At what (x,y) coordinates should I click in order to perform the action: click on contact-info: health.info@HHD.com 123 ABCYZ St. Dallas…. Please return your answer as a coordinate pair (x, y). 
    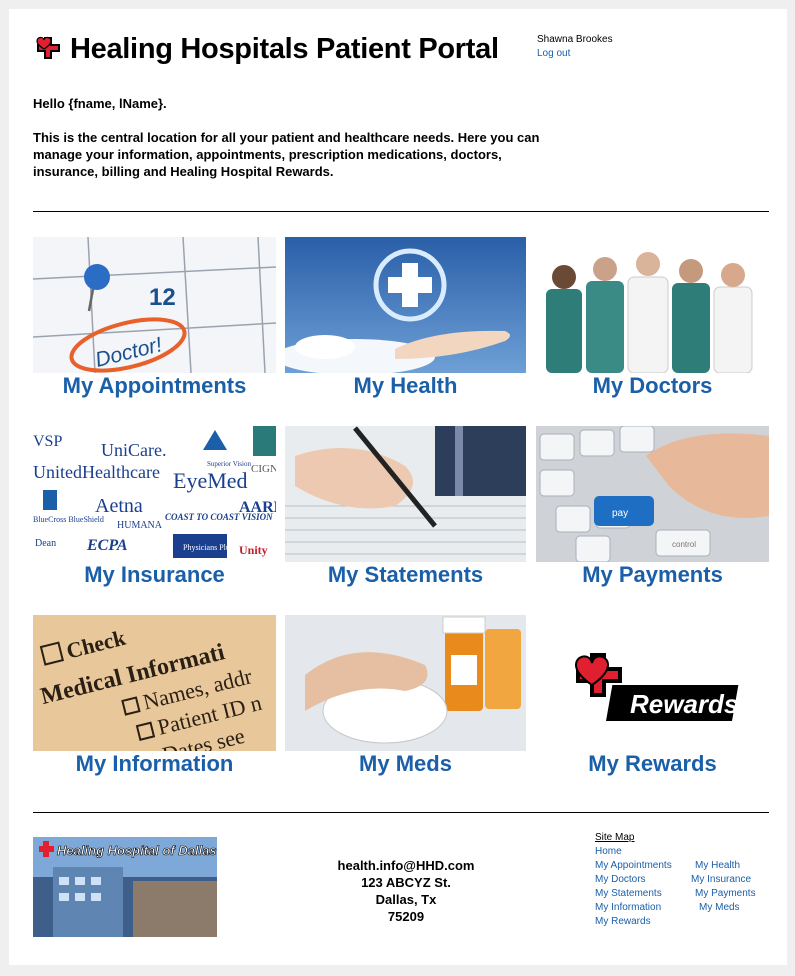
    Looking at the image, I should click on (406, 891).